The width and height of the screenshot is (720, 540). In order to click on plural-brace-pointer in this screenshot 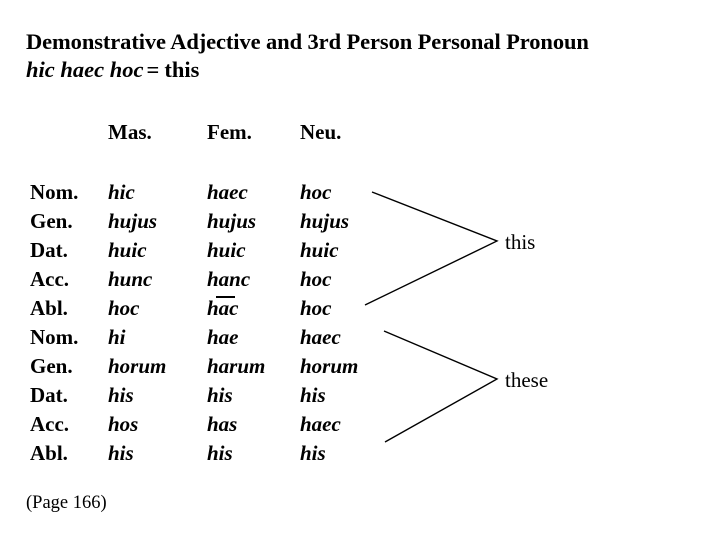, I will do `click(441, 386)`.